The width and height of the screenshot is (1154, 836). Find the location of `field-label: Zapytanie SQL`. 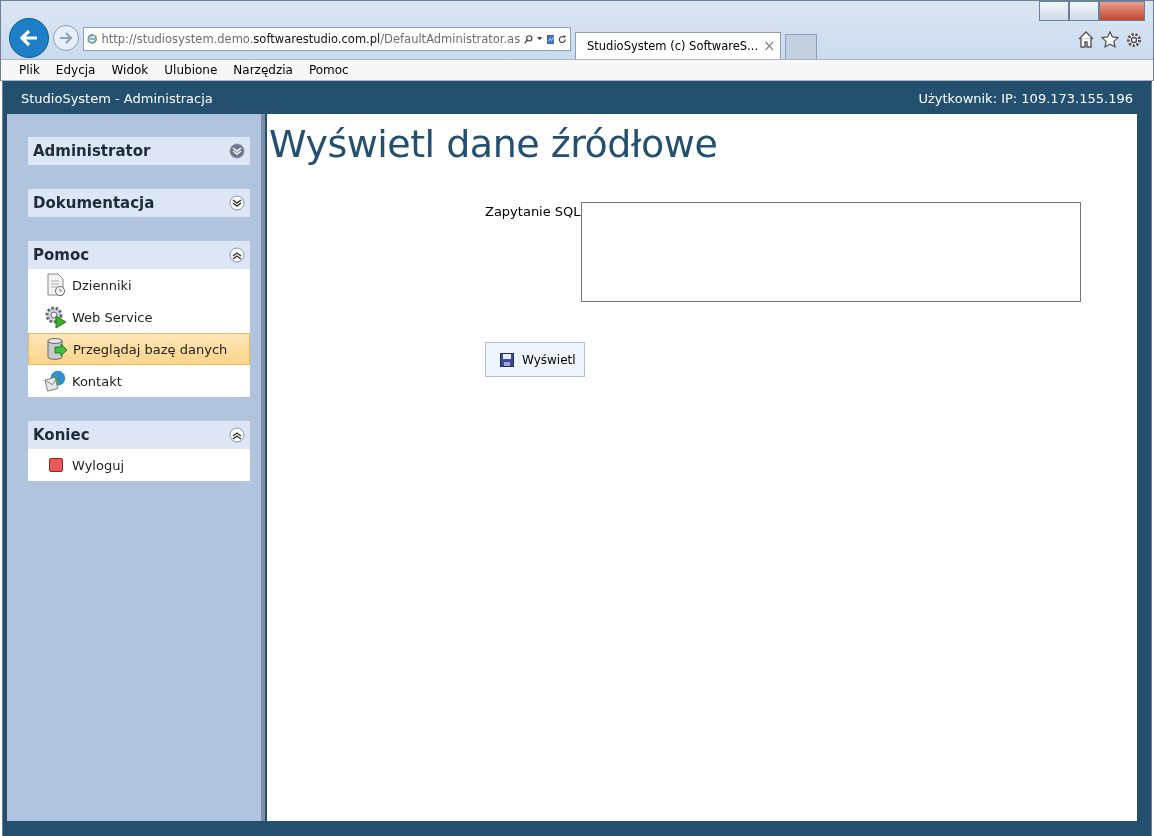

field-label: Zapytanie SQL is located at coordinates (533, 212).